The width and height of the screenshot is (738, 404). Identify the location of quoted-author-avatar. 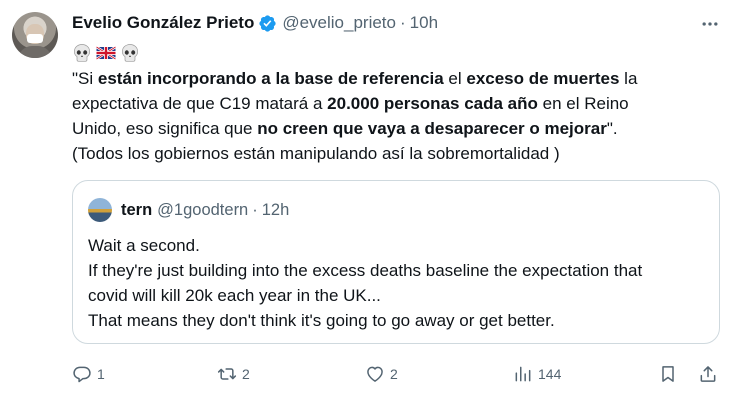
(100, 210).